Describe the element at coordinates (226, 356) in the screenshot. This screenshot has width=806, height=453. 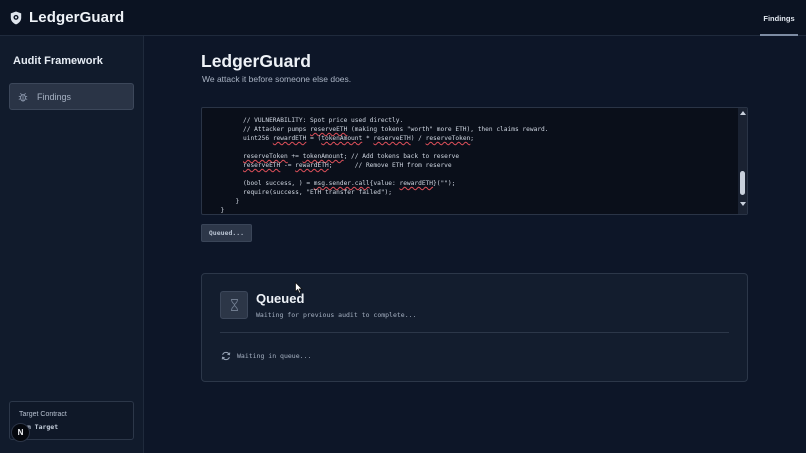
I see `refresh-icon` at that location.